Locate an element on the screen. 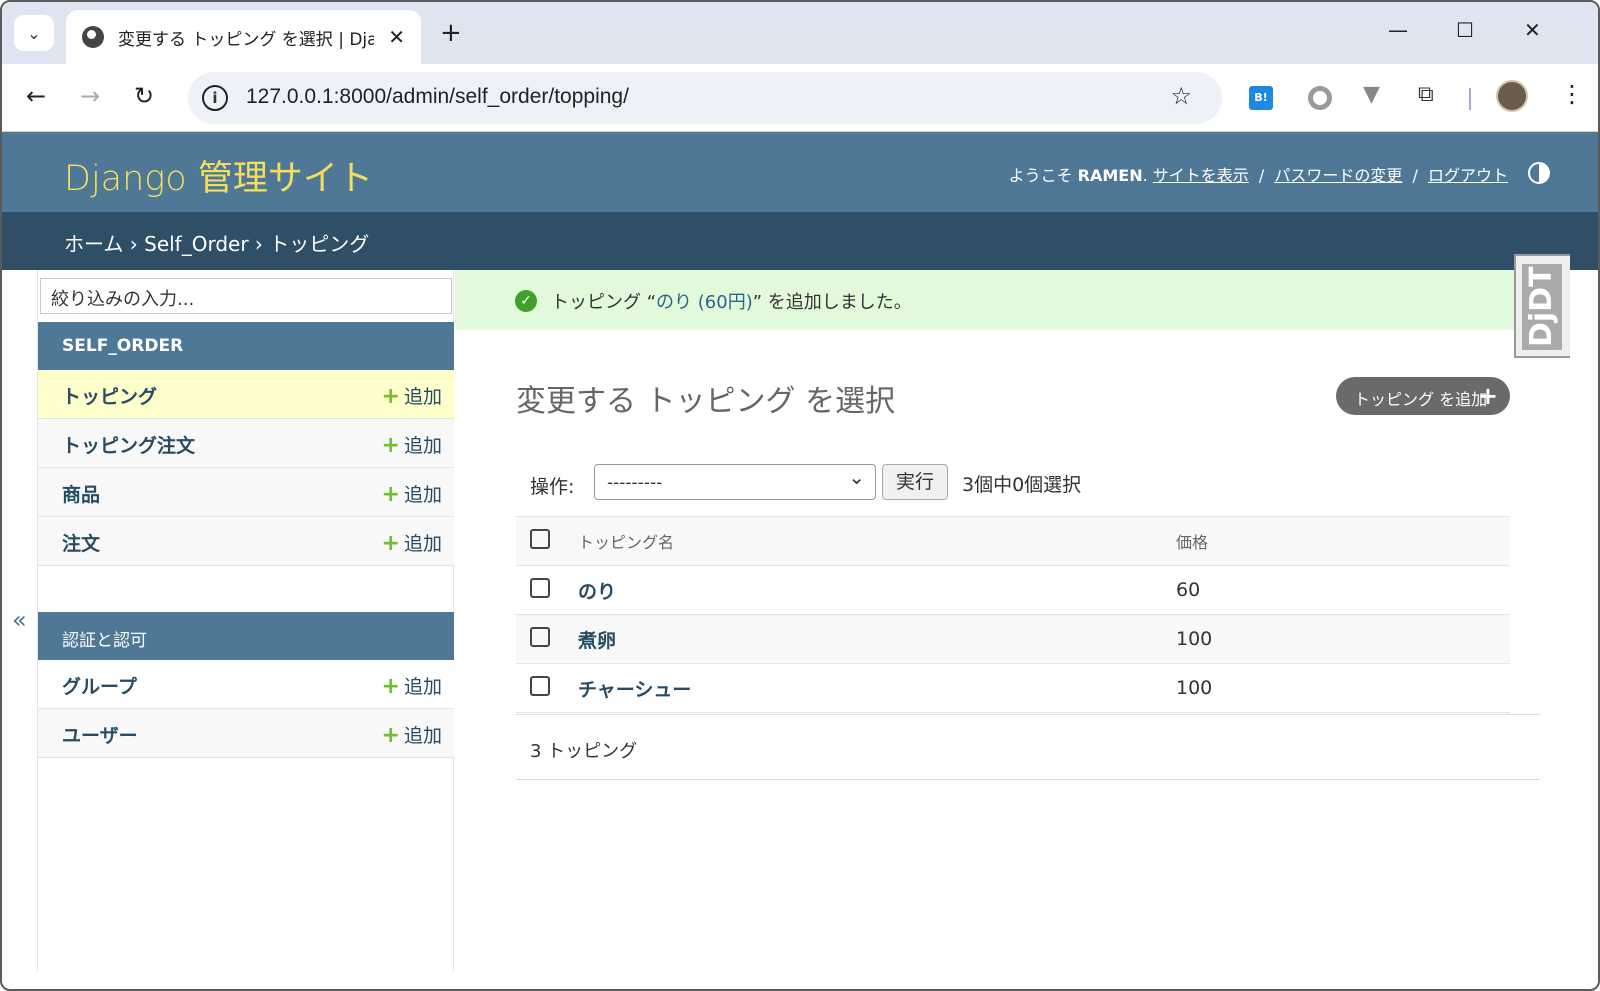  collapse-icon: « is located at coordinates (19, 620).